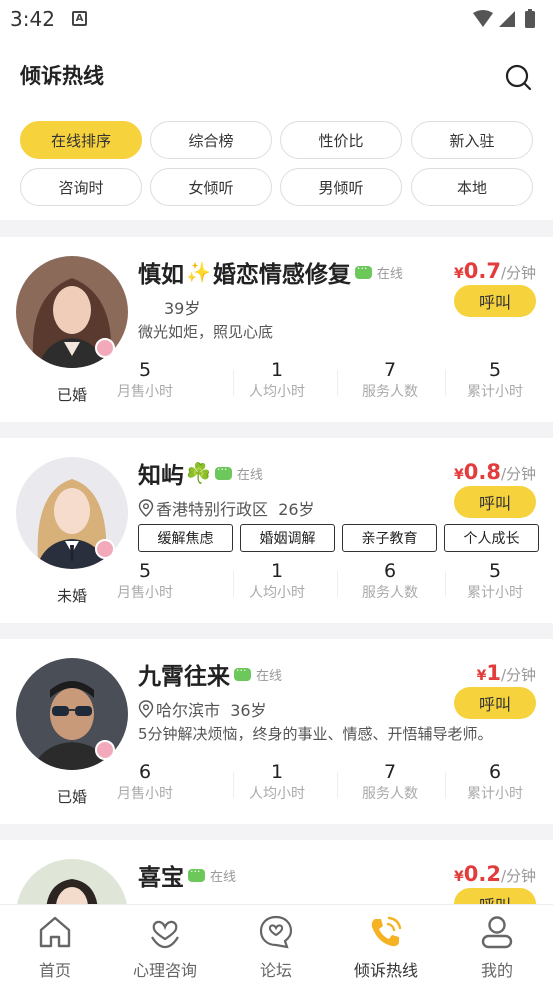 The image size is (553, 984). What do you see at coordinates (164, 970) in the screenshot?
I see `tab-label: 心理咨询` at bounding box center [164, 970].